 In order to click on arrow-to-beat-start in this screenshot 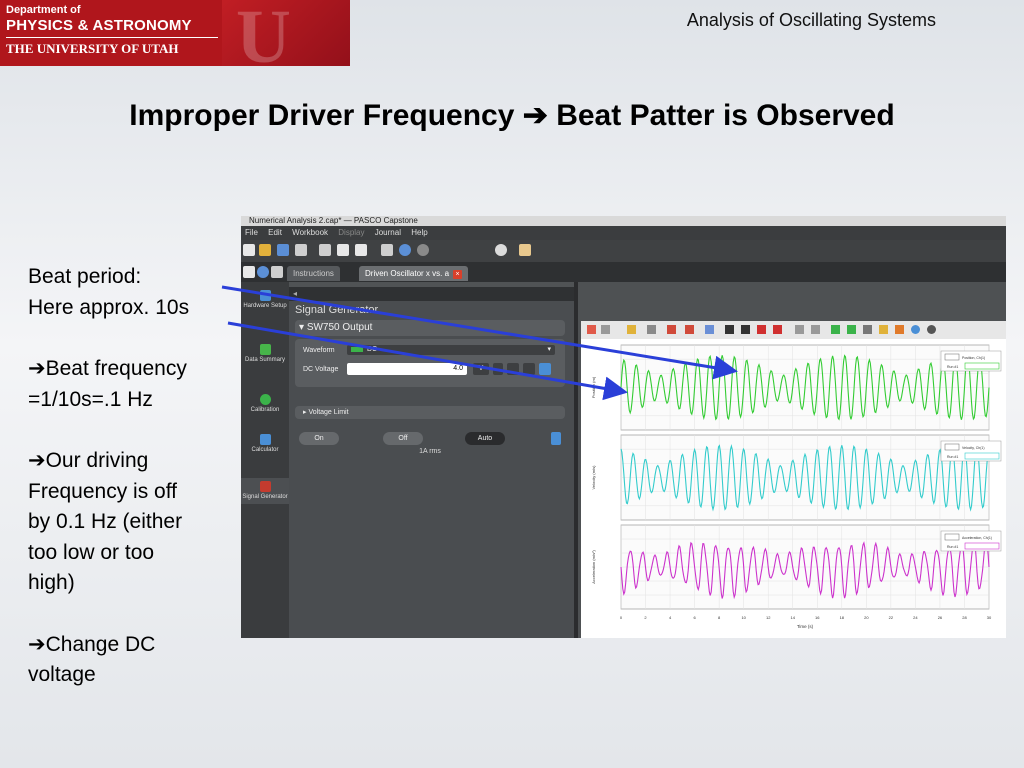, I will do `click(479, 332)`.